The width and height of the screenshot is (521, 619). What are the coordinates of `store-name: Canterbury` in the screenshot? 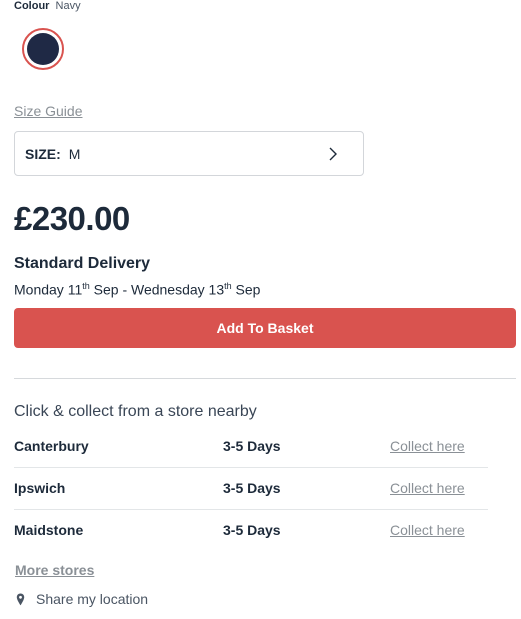 It's located at (51, 446).